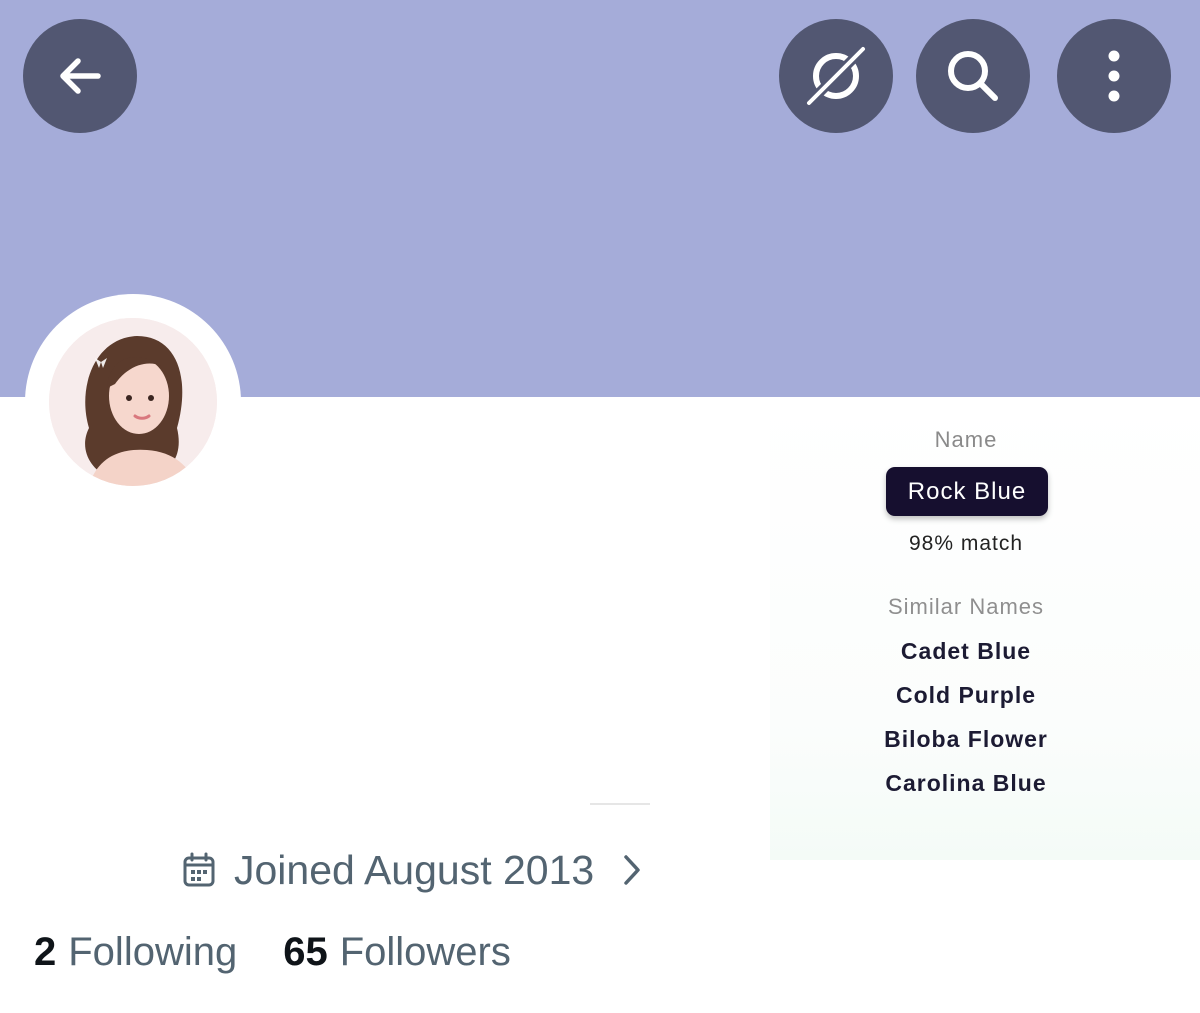 Image resolution: width=1200 pixels, height=1013 pixels. What do you see at coordinates (966, 439) in the screenshot?
I see `color-name-label: Name` at bounding box center [966, 439].